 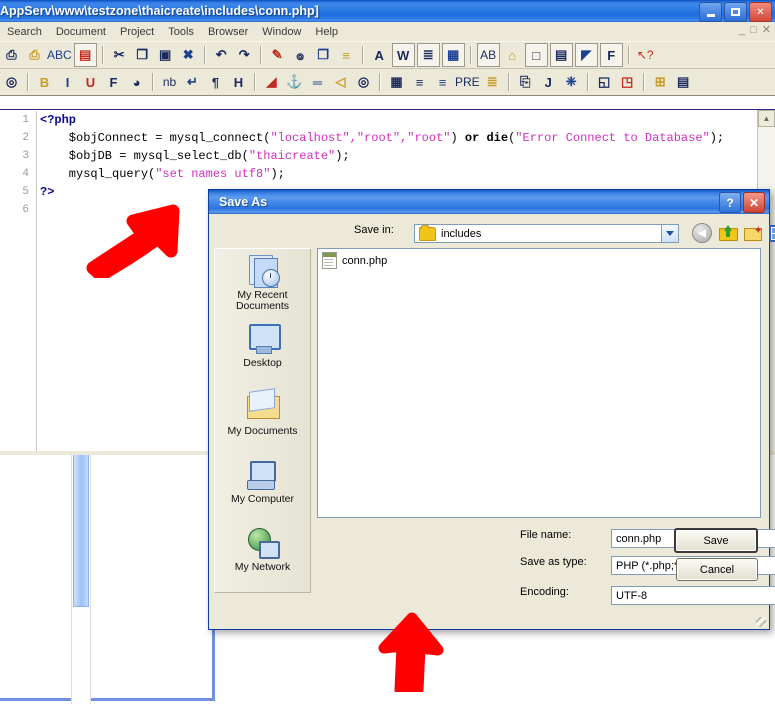 What do you see at coordinates (59, 55) in the screenshot?
I see `spellcheck-icon: ABC` at bounding box center [59, 55].